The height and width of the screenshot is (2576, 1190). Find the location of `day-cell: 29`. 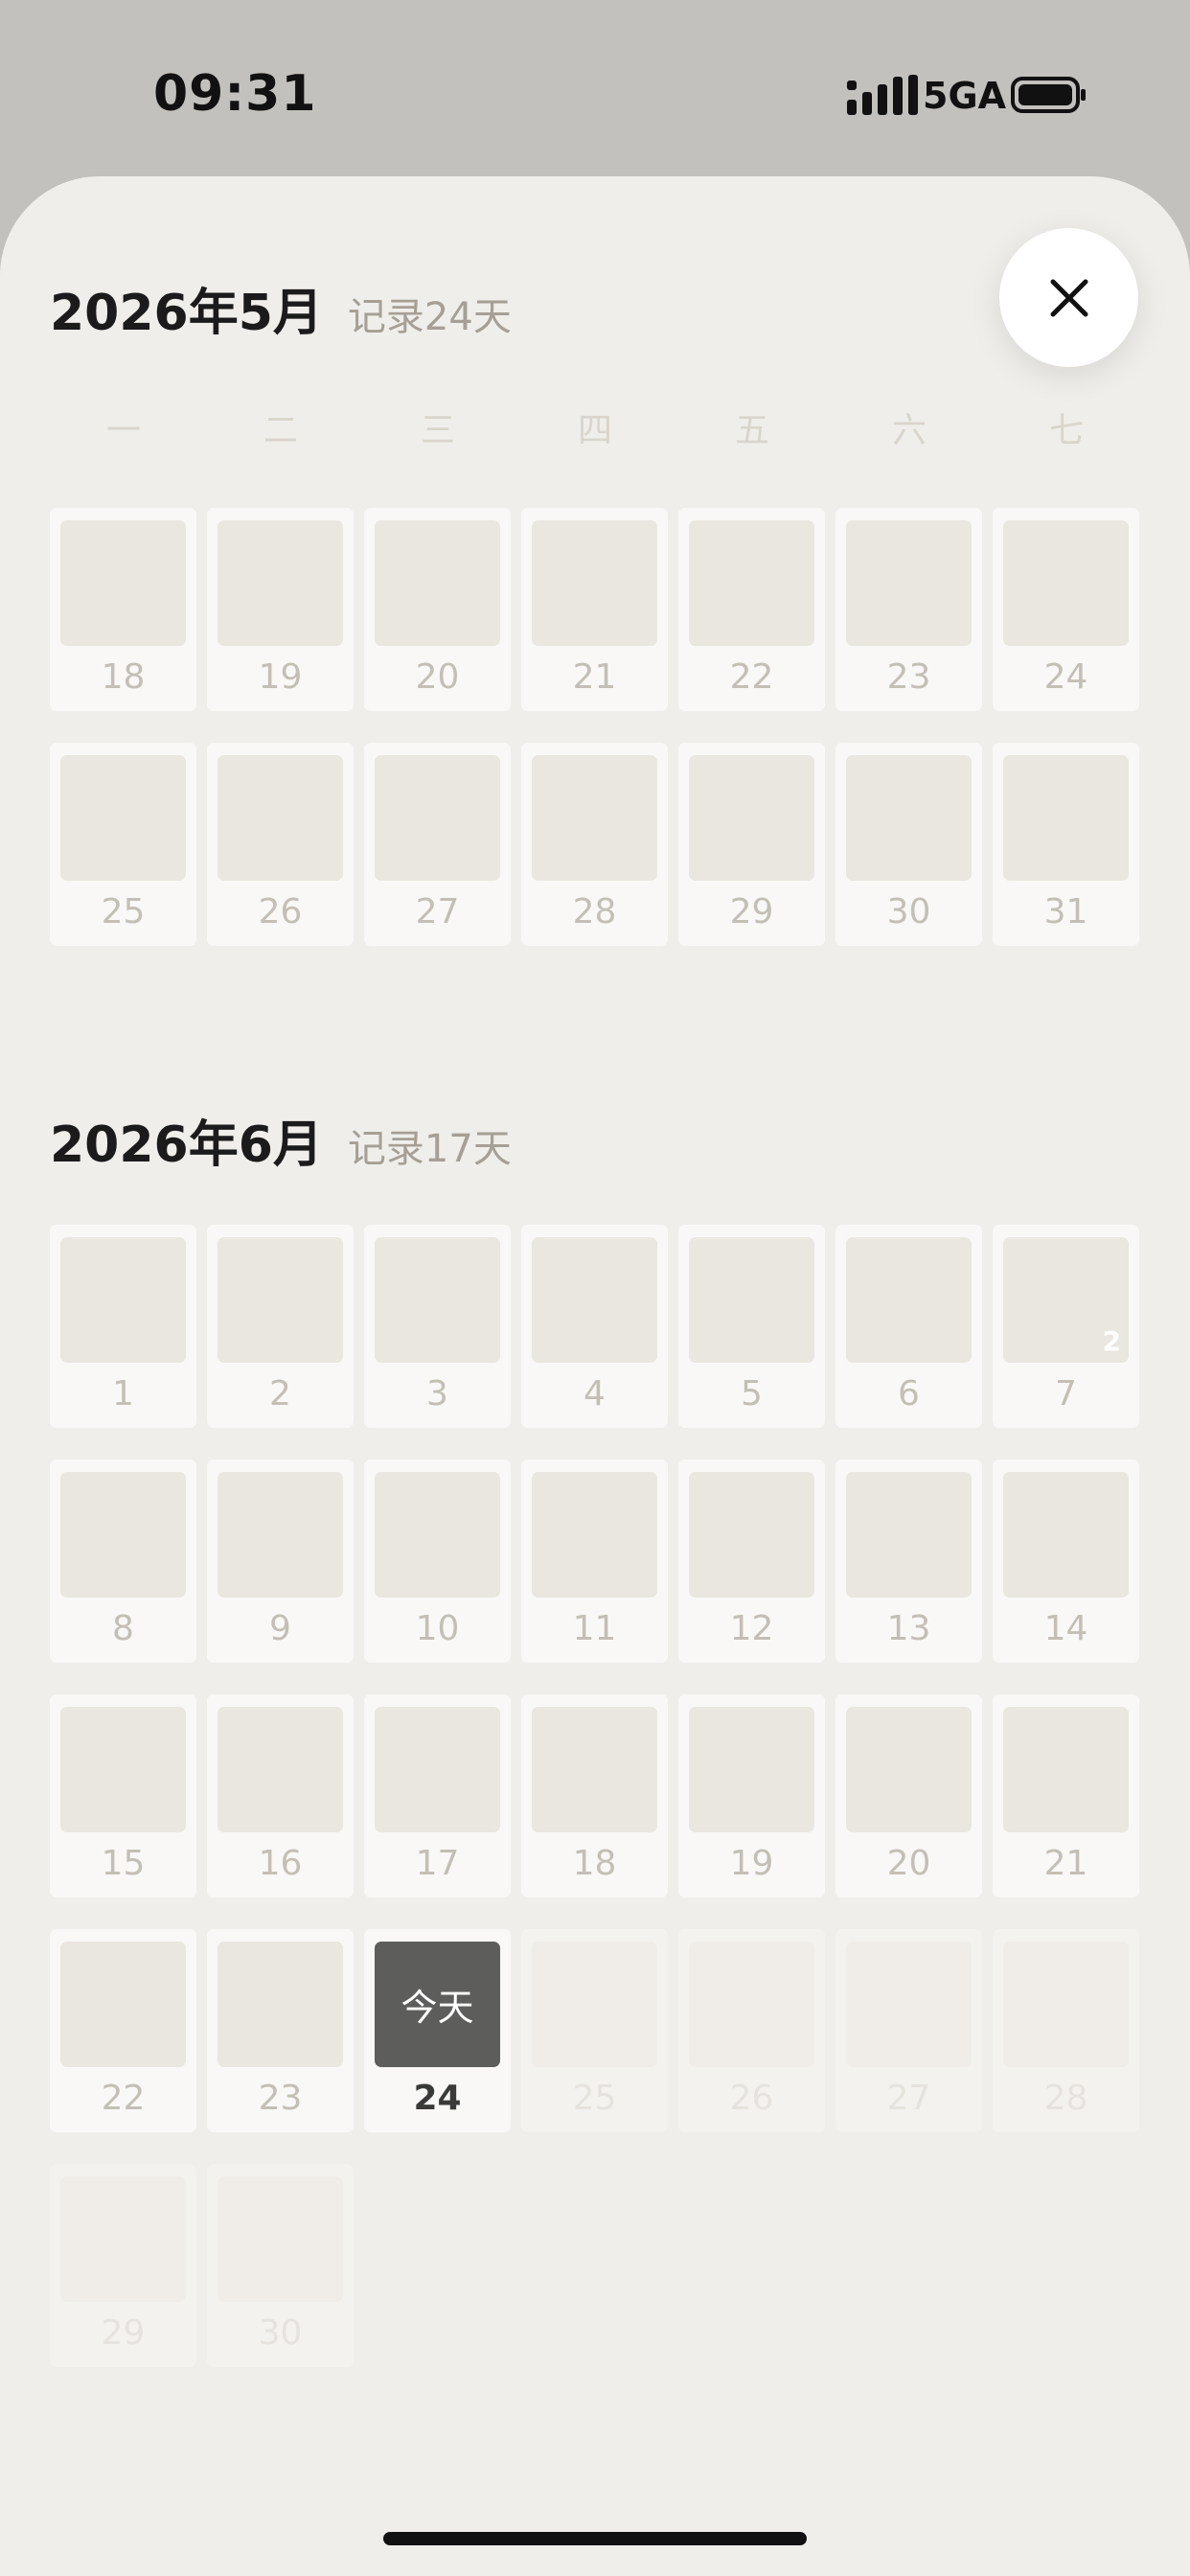

day-cell: 29 is located at coordinates (751, 844).